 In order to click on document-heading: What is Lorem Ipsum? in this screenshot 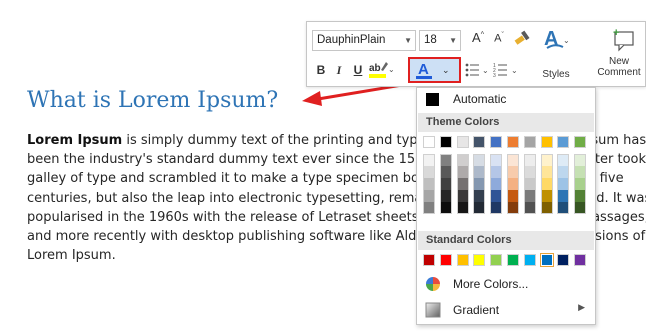, I will do `click(152, 100)`.